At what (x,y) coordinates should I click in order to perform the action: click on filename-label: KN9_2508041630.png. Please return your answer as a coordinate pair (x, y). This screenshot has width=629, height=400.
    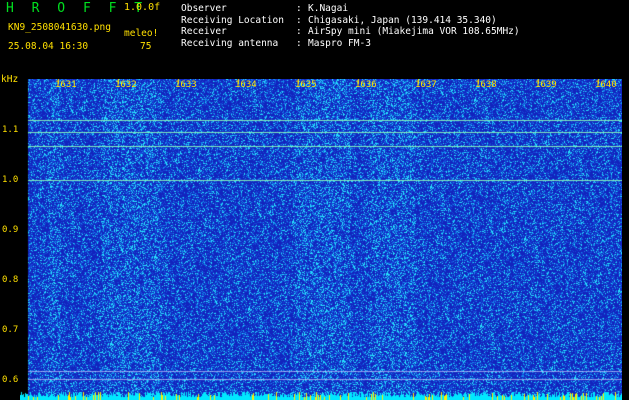
    Looking at the image, I should click on (59, 27).